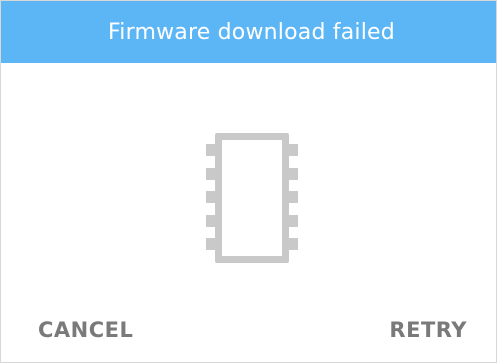 The image size is (497, 363). Describe the element at coordinates (252, 198) in the screenshot. I see `chip-icon` at that location.